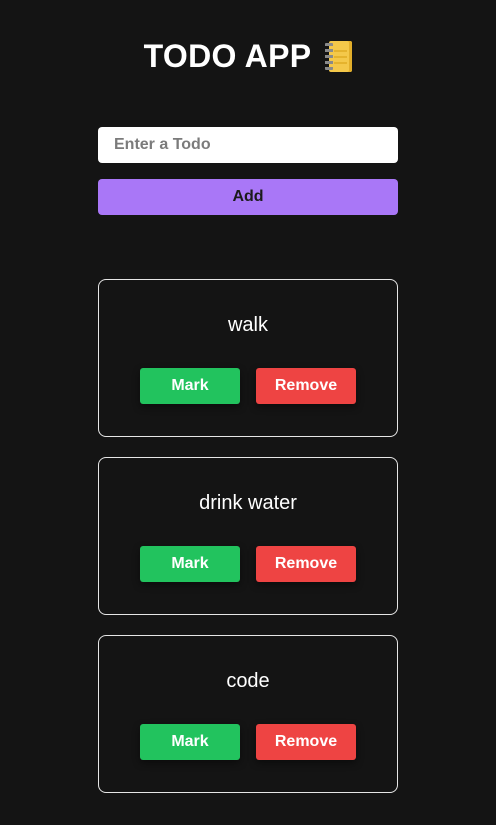 This screenshot has height=825, width=496. I want to click on todo-card: code Mark Remove, so click(248, 714).